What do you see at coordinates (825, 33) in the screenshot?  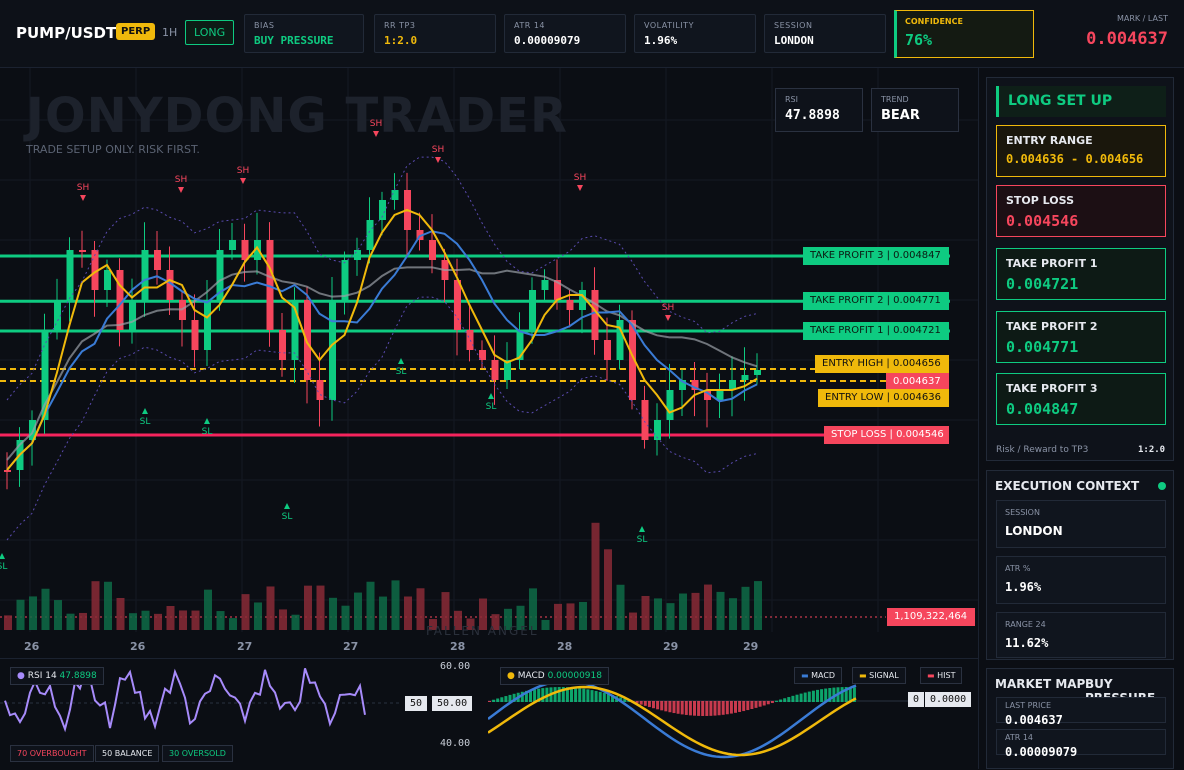 I see `stat-card-session: SESSION LONDON` at bounding box center [825, 33].